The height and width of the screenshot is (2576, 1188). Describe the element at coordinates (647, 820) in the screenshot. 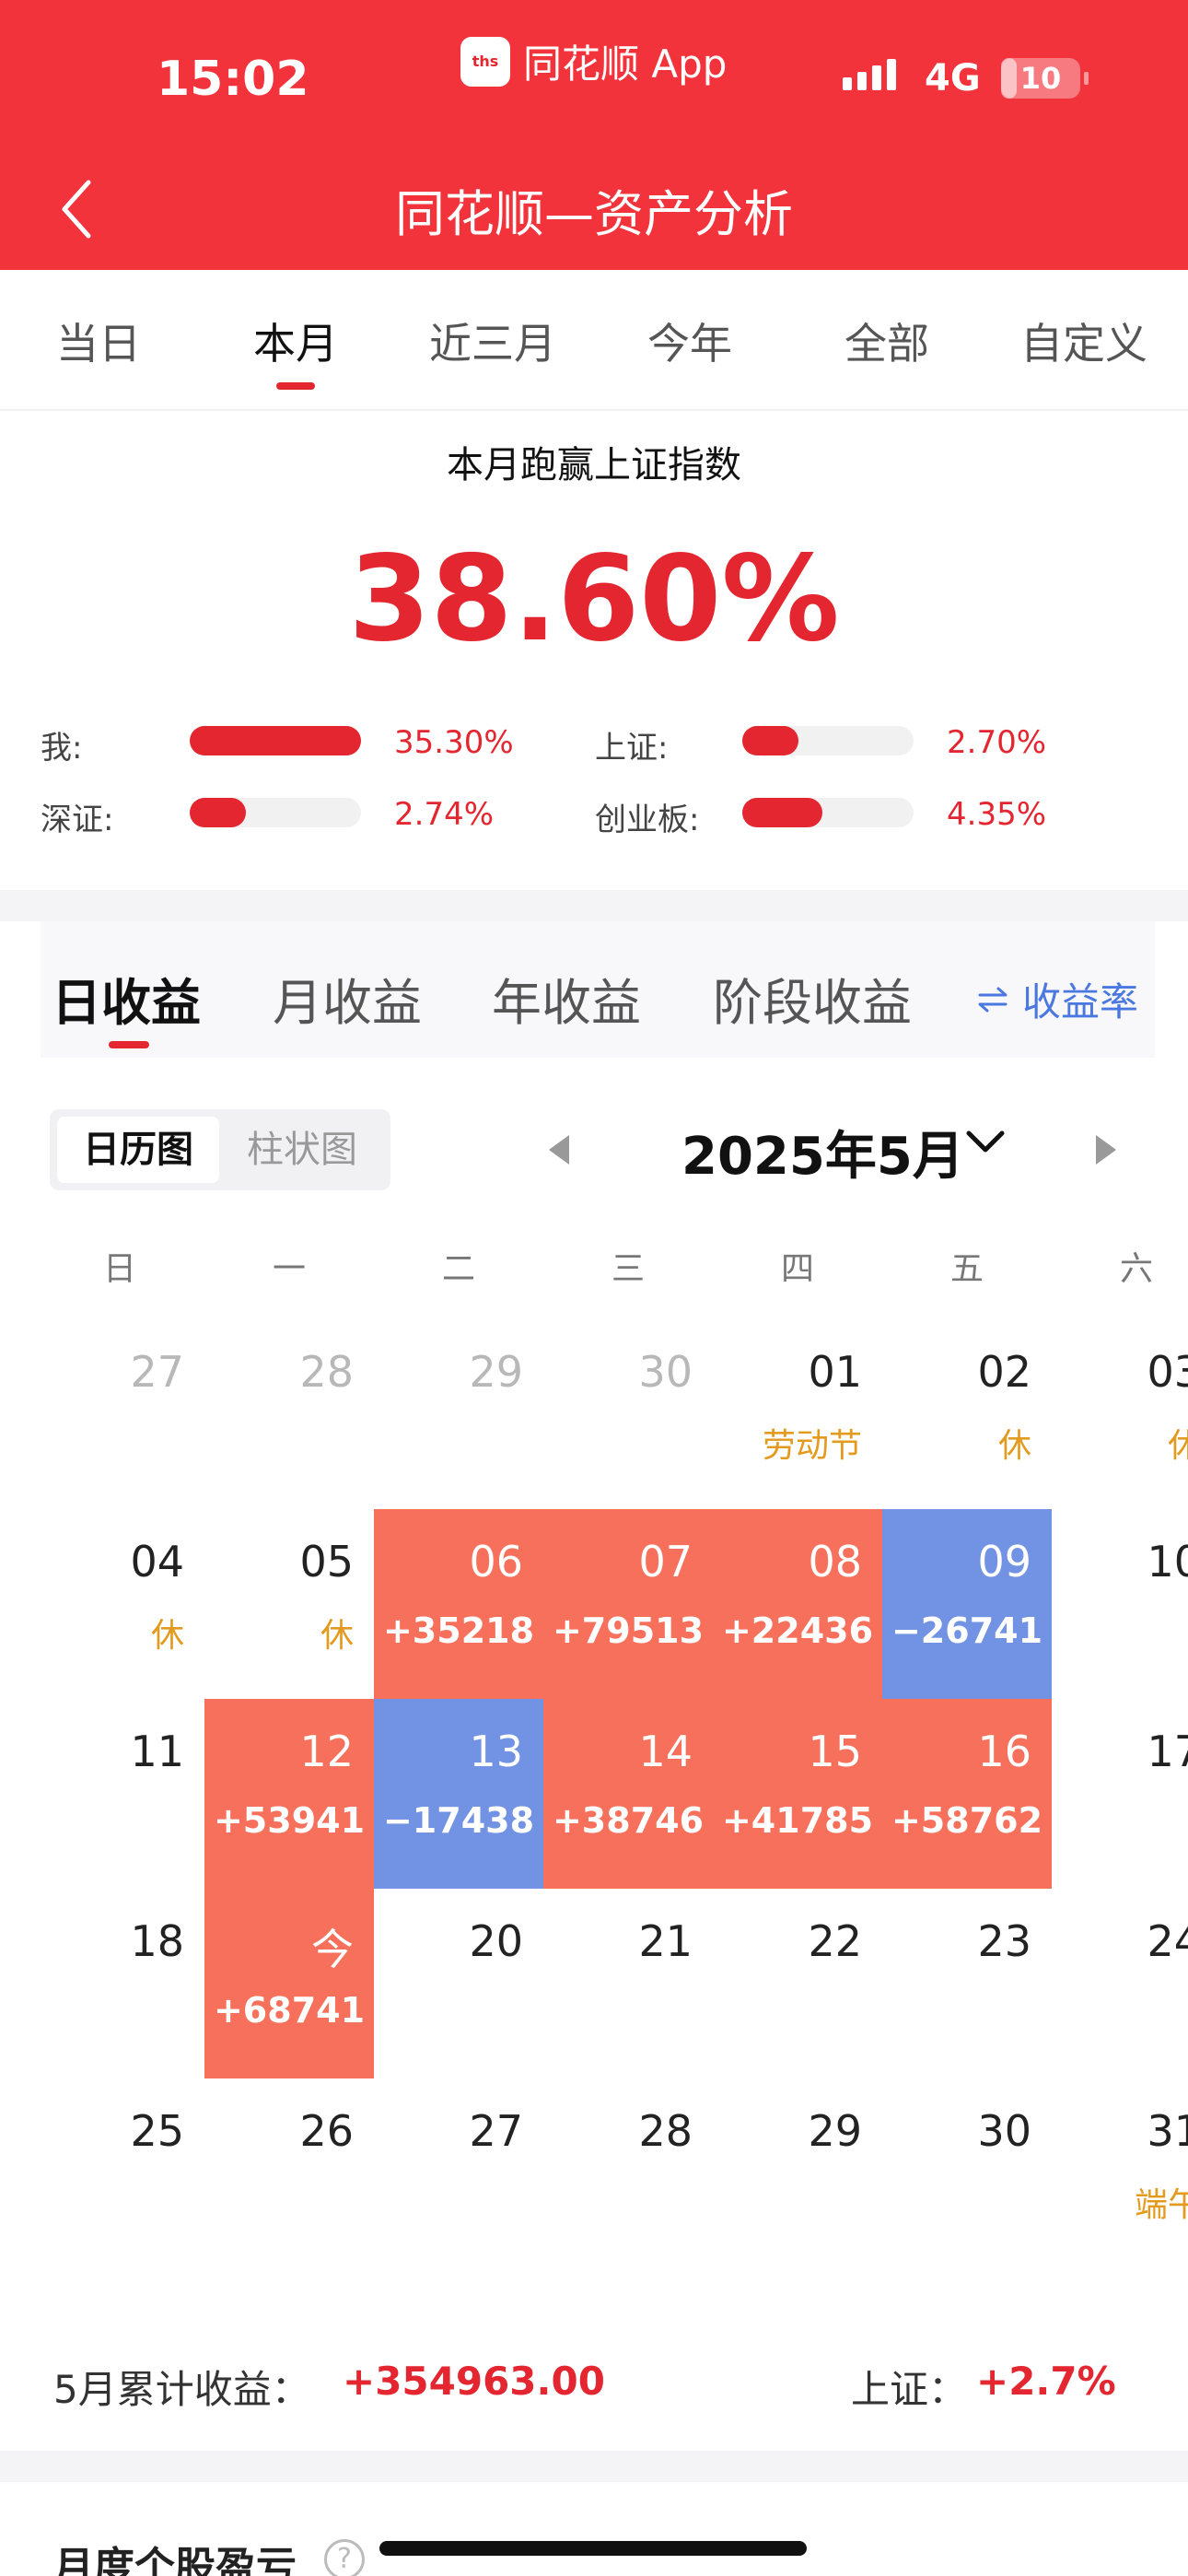

I see `chinext-index-label: 创业板:` at that location.